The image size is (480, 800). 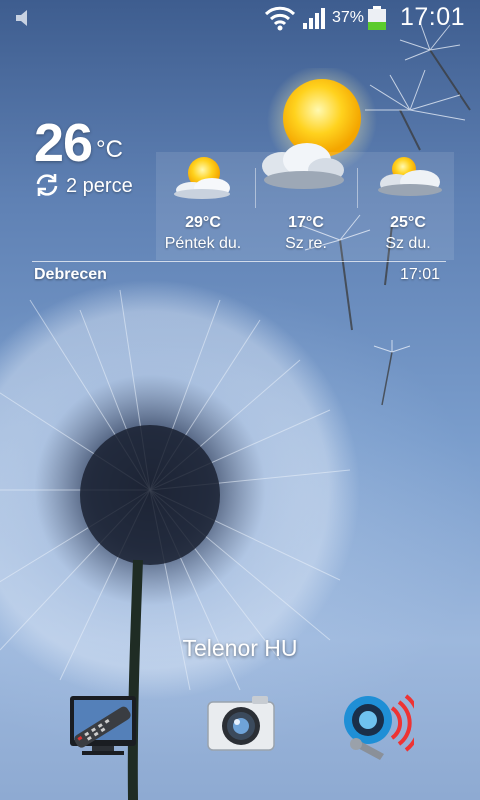 What do you see at coordinates (239, 261) in the screenshot?
I see `widget-divider` at bounding box center [239, 261].